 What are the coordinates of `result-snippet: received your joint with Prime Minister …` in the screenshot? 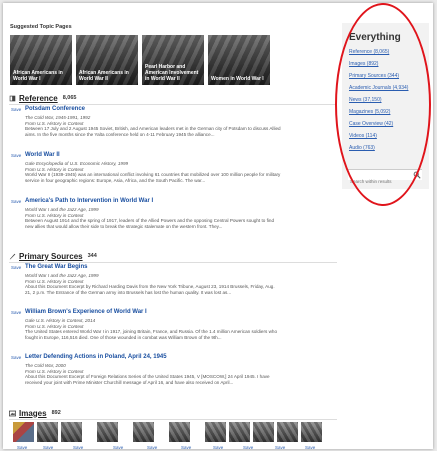 It's located at (129, 382).